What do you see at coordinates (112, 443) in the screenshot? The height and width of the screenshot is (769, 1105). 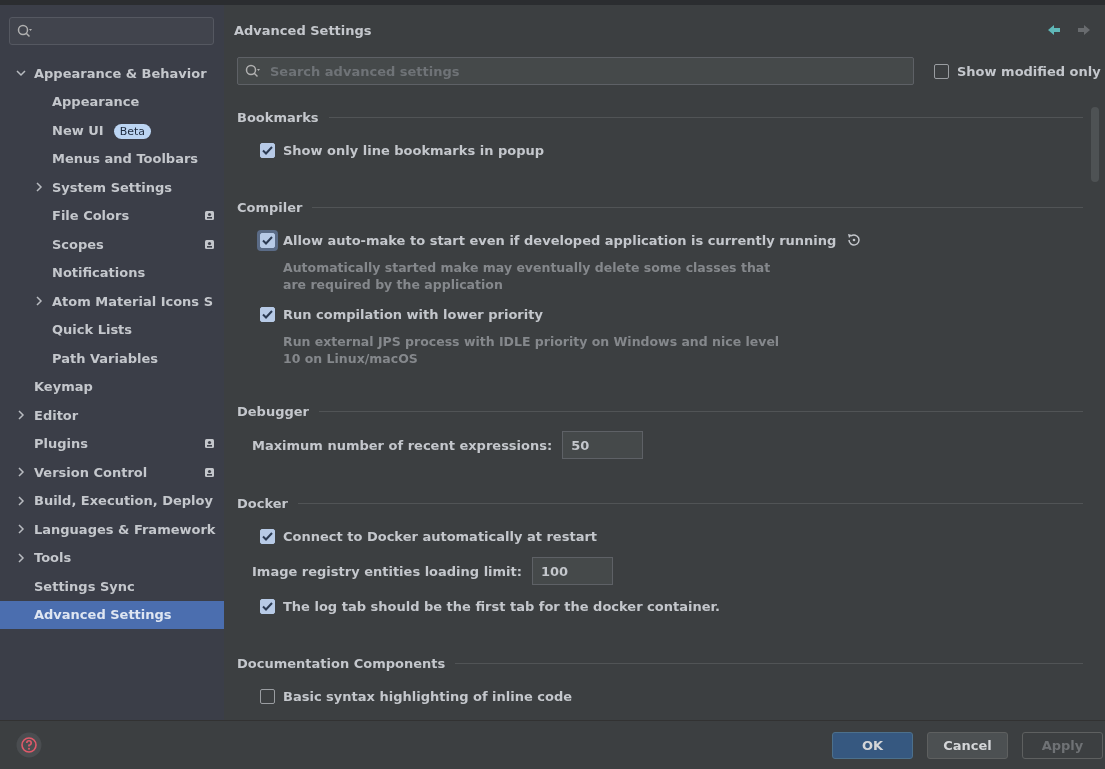 I see `tree-item: Plugins` at bounding box center [112, 443].